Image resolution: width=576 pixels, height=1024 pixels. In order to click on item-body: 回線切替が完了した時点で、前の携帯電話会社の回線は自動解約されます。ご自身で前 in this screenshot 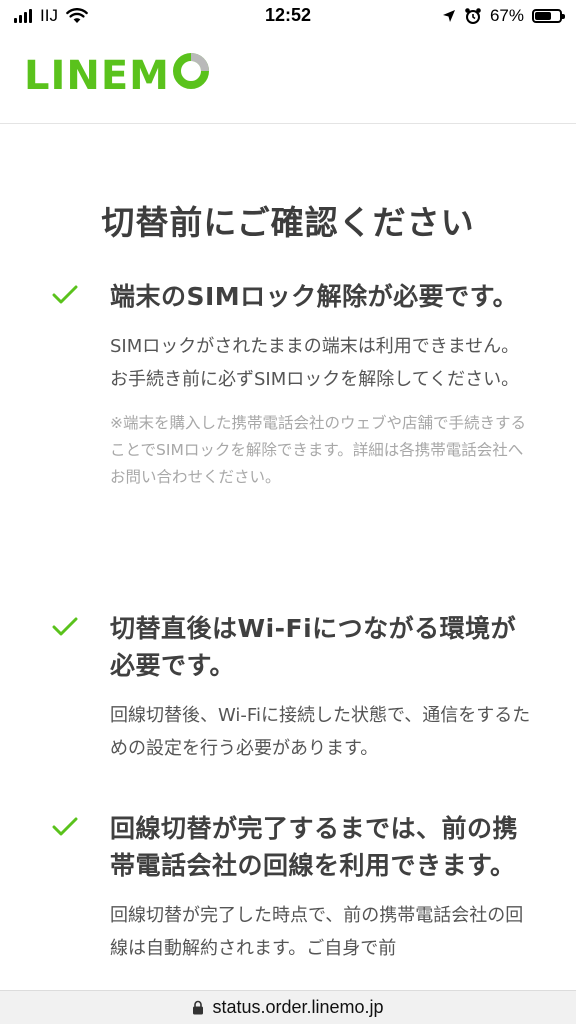, I will do `click(317, 932)`.